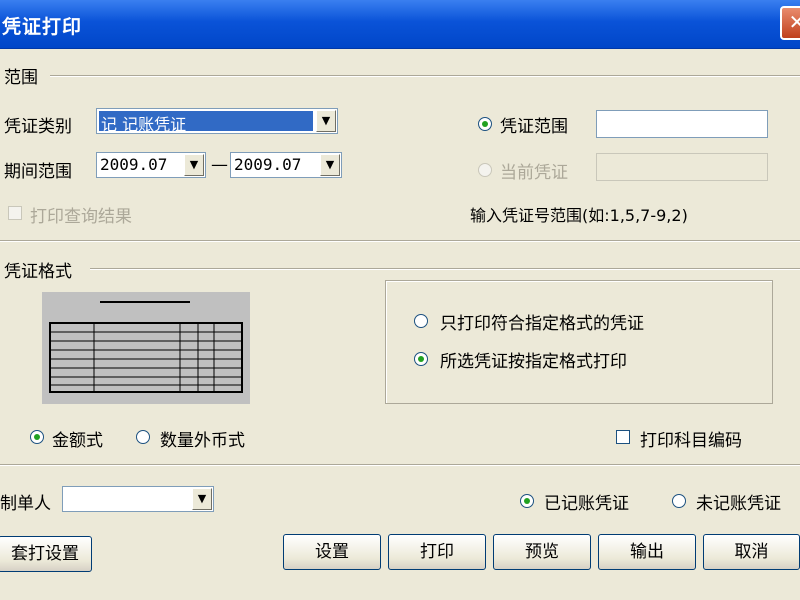 Image resolution: width=800 pixels, height=600 pixels. What do you see at coordinates (534, 127) in the screenshot?
I see `voucher-range-label: 凭证范围` at bounding box center [534, 127].